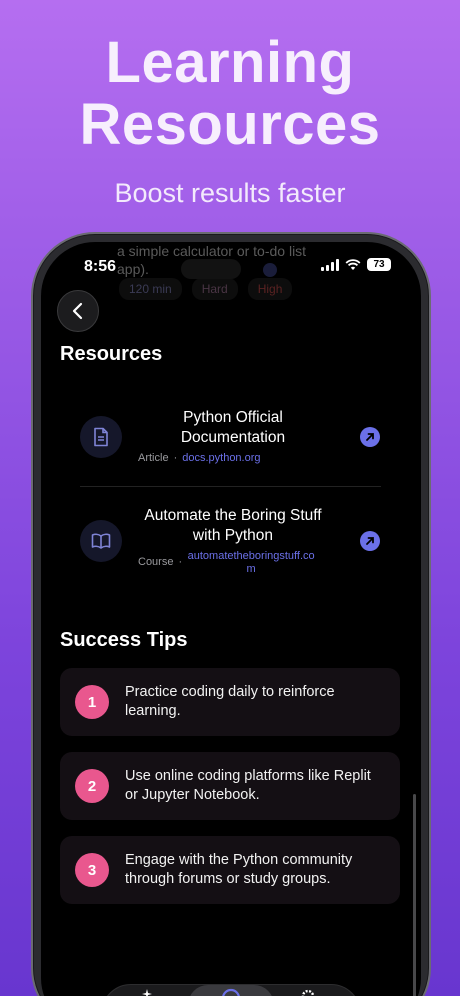 This screenshot has width=460, height=996. I want to click on resource-meta: Course · automatetheboringstuff.com, so click(233, 563).